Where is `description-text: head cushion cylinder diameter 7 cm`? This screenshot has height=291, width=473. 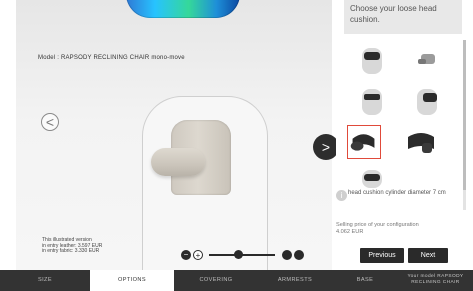 description-text: head cushion cylinder diameter 7 cm is located at coordinates (397, 193).